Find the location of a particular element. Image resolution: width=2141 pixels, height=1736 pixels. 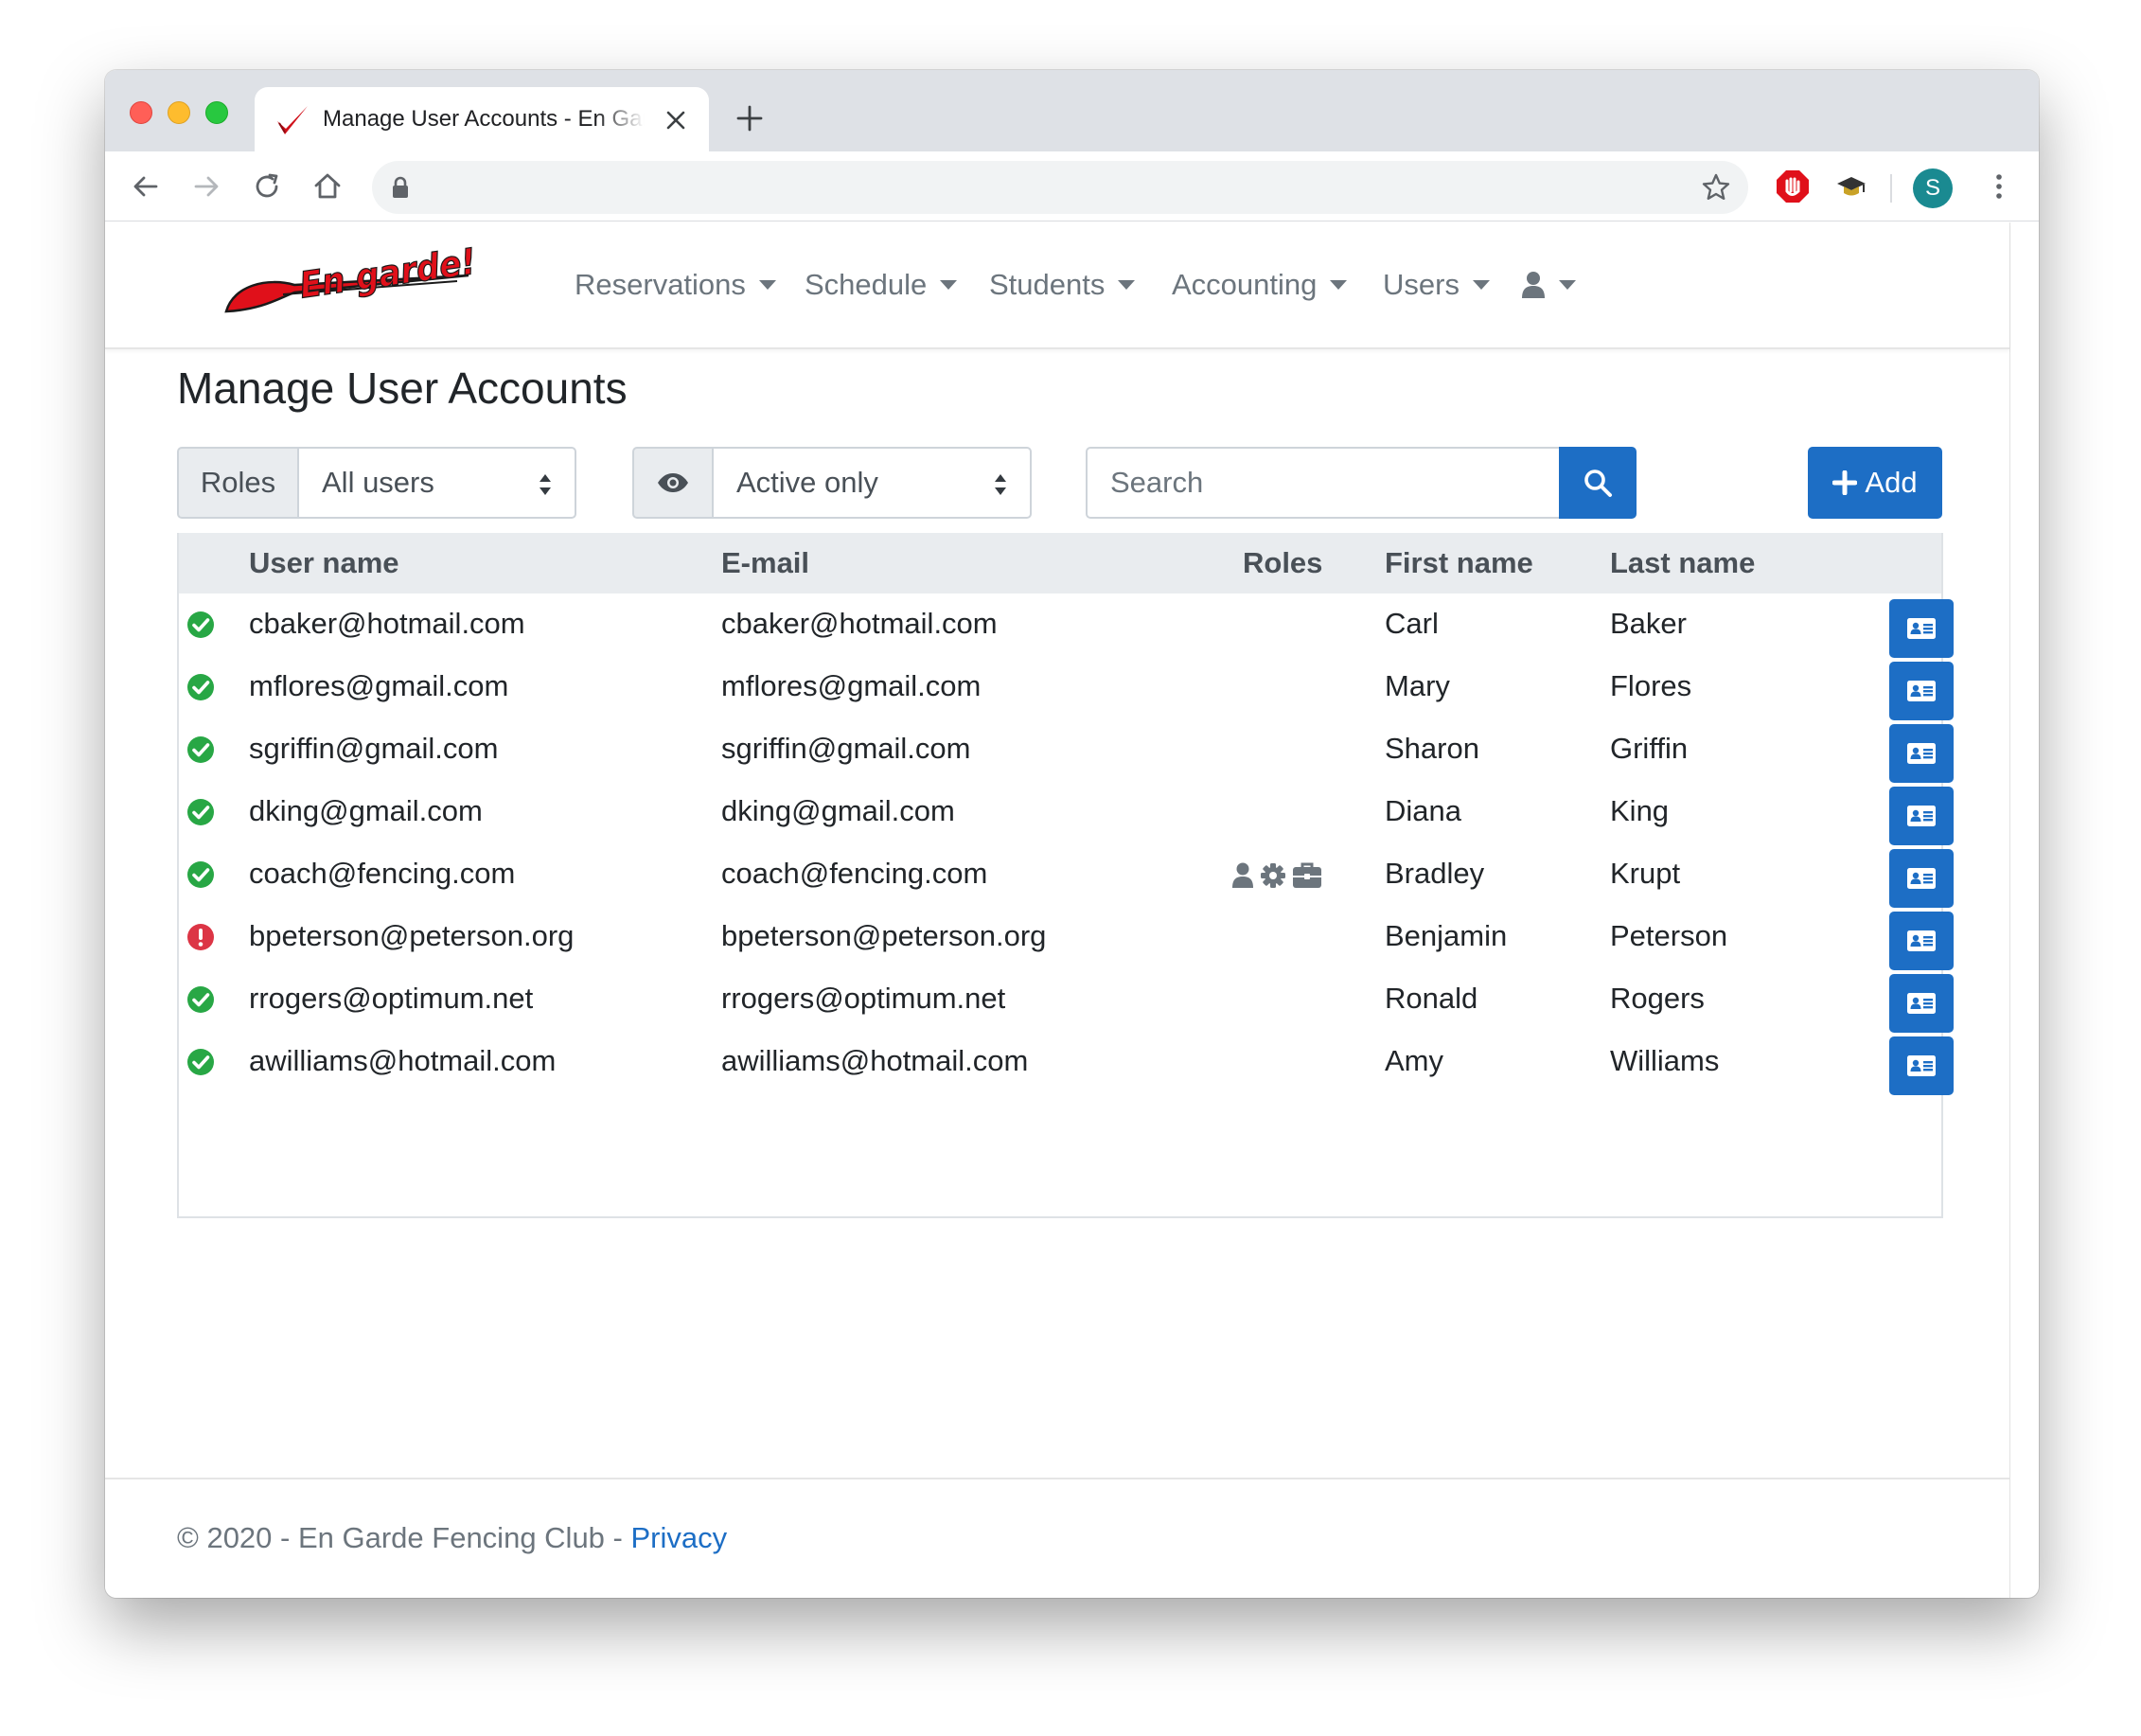

toolbar-separator is located at coordinates (1891, 188).